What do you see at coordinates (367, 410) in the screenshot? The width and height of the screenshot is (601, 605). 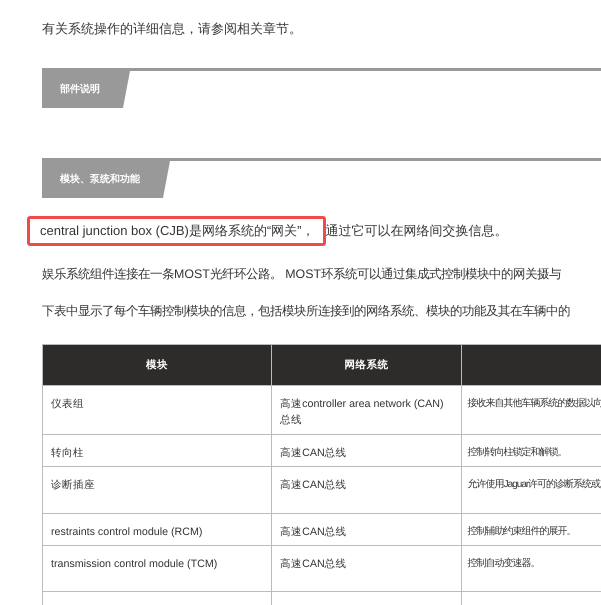 I see `table-cell: 高速controller area network (CAN)总线` at bounding box center [367, 410].